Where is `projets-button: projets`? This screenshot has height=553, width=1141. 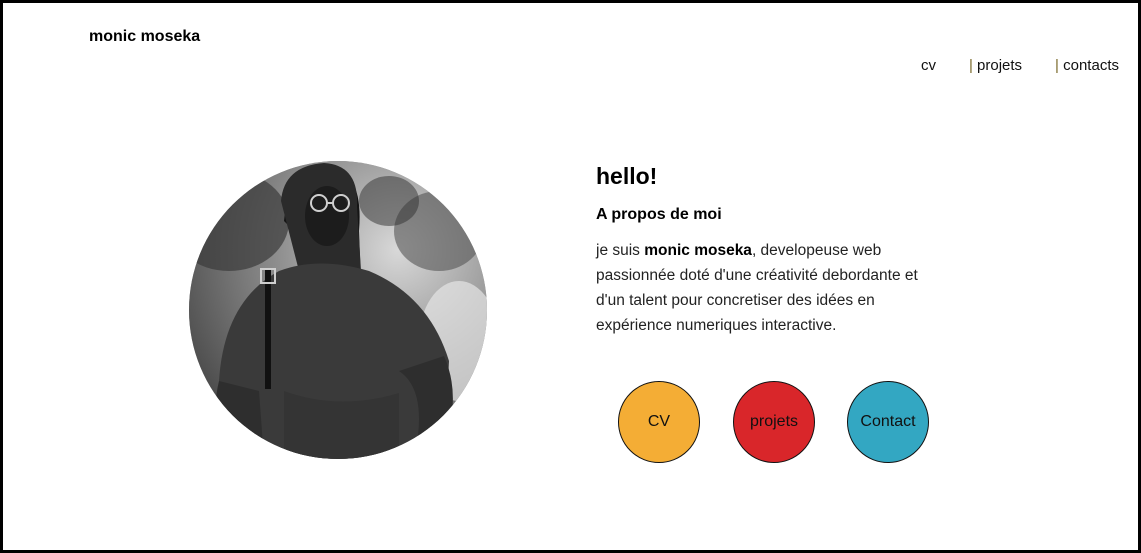
projets-button: projets is located at coordinates (774, 422).